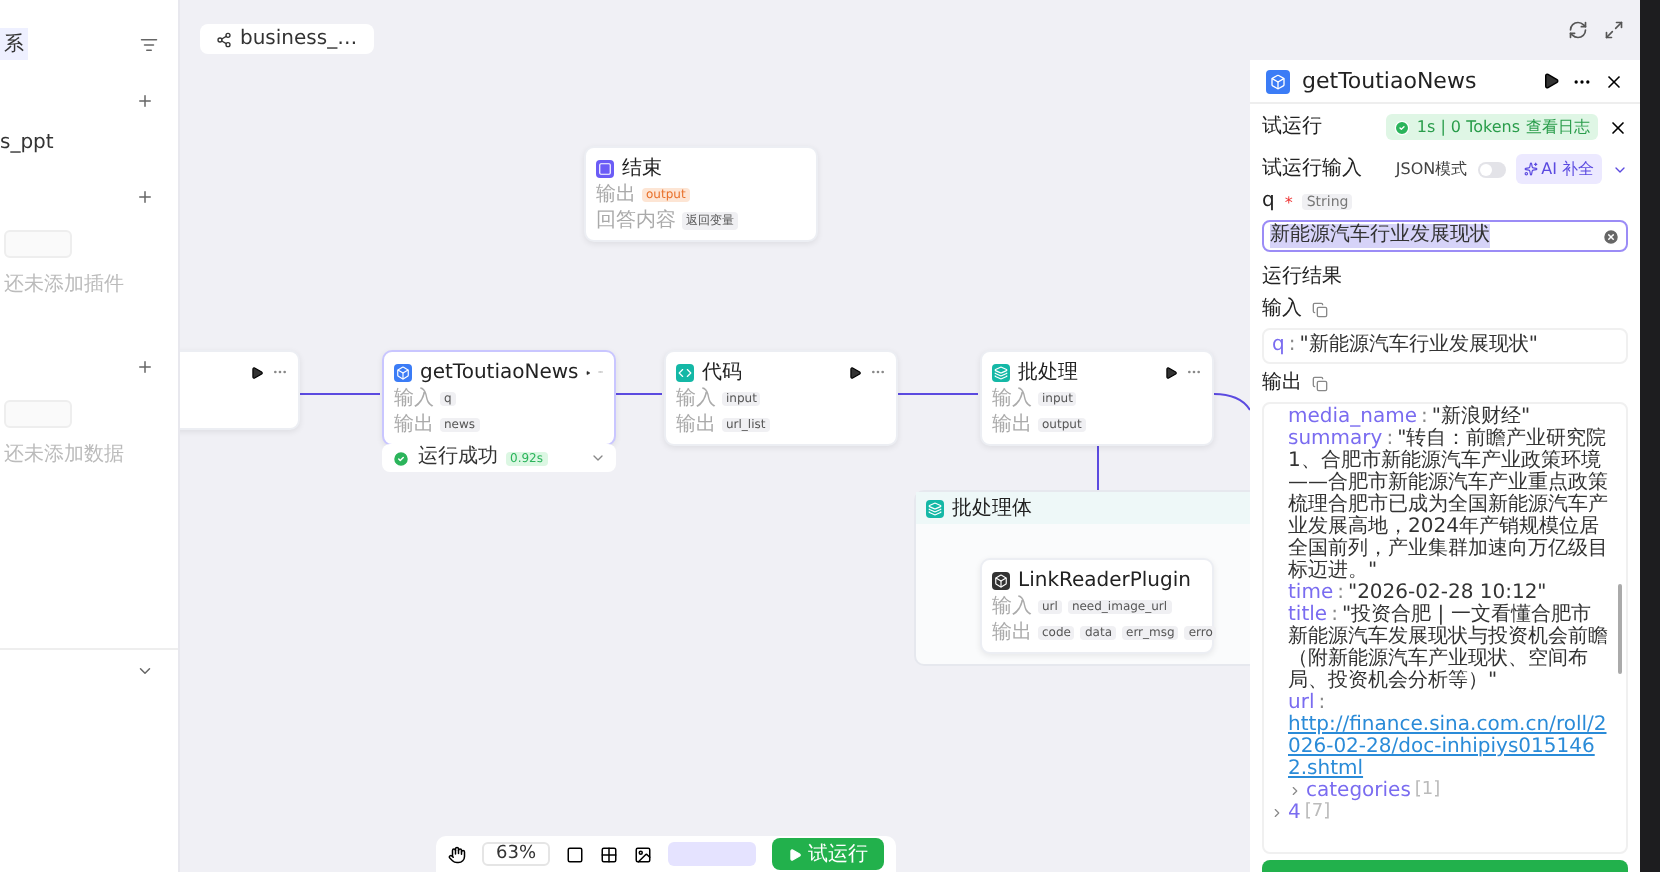 This screenshot has height=872, width=1660. I want to click on json-mode-toggle, so click(1491, 169).